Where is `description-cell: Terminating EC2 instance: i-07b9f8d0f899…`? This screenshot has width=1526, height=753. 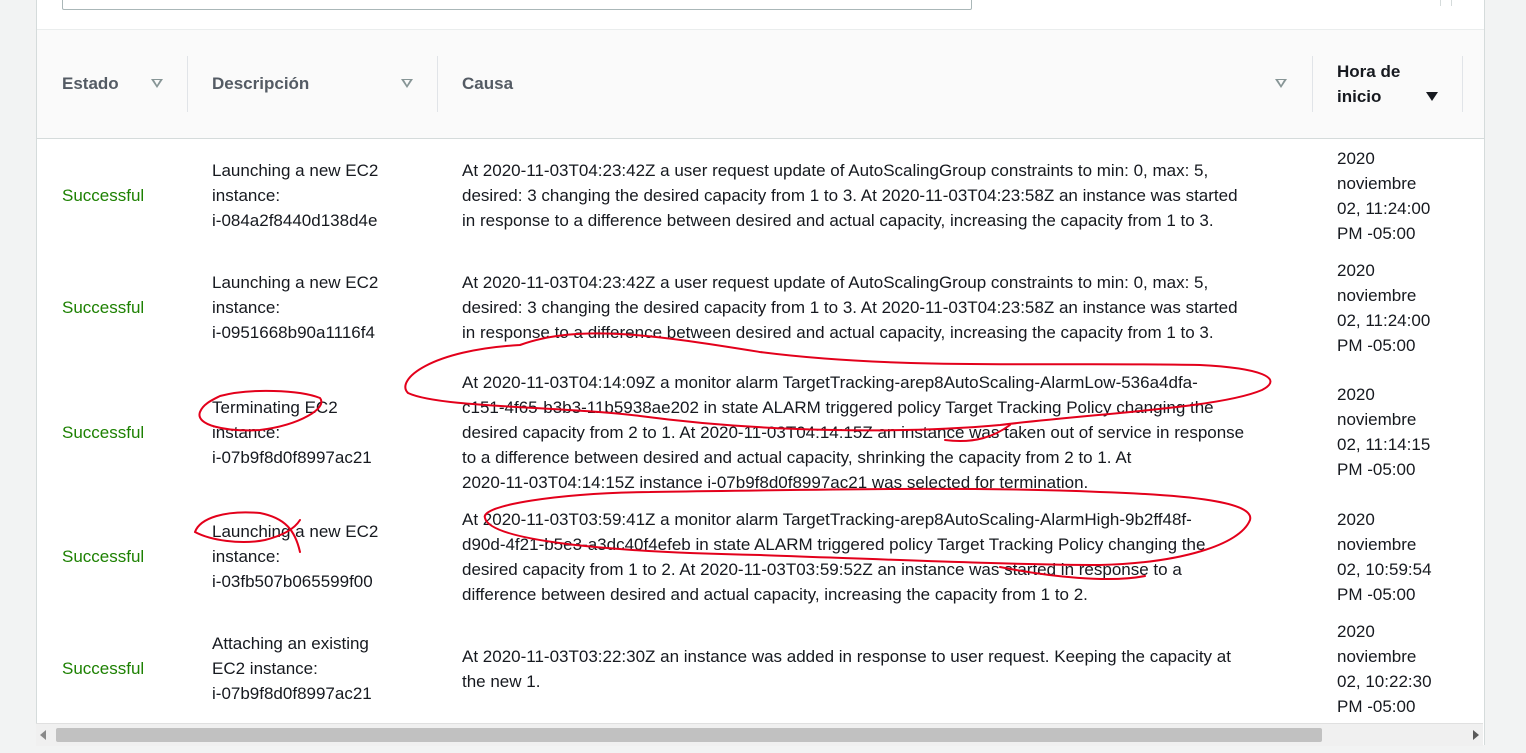
description-cell: Terminating EC2 instance: i-07b9f8d0f899… is located at coordinates (292, 432).